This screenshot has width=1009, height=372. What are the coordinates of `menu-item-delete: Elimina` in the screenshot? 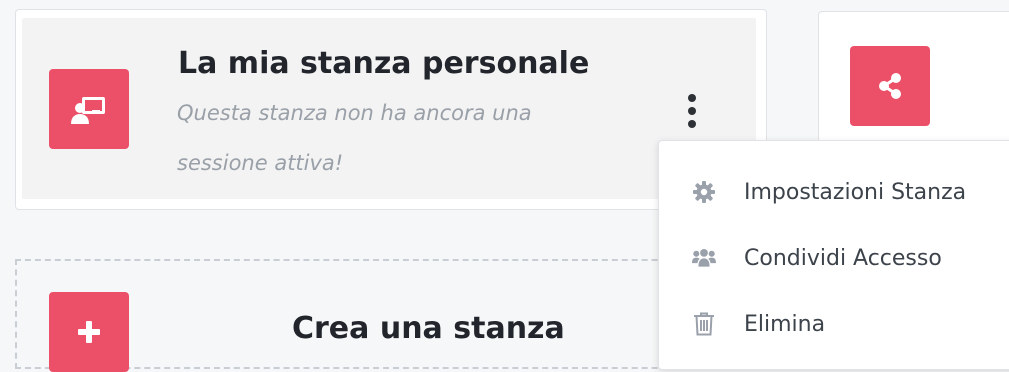 It's located at (834, 324).